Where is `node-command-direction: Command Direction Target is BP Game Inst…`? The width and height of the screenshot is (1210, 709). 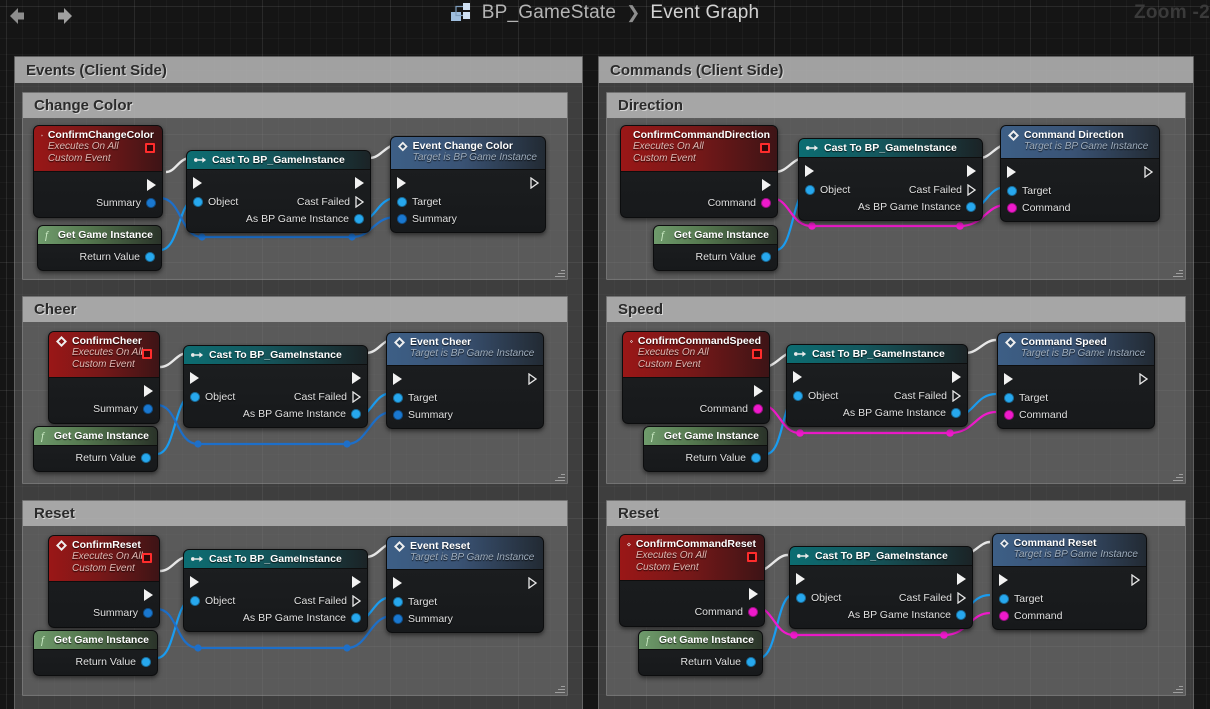
node-command-direction: Command Direction Target is BP Game Inst… is located at coordinates (1080, 174).